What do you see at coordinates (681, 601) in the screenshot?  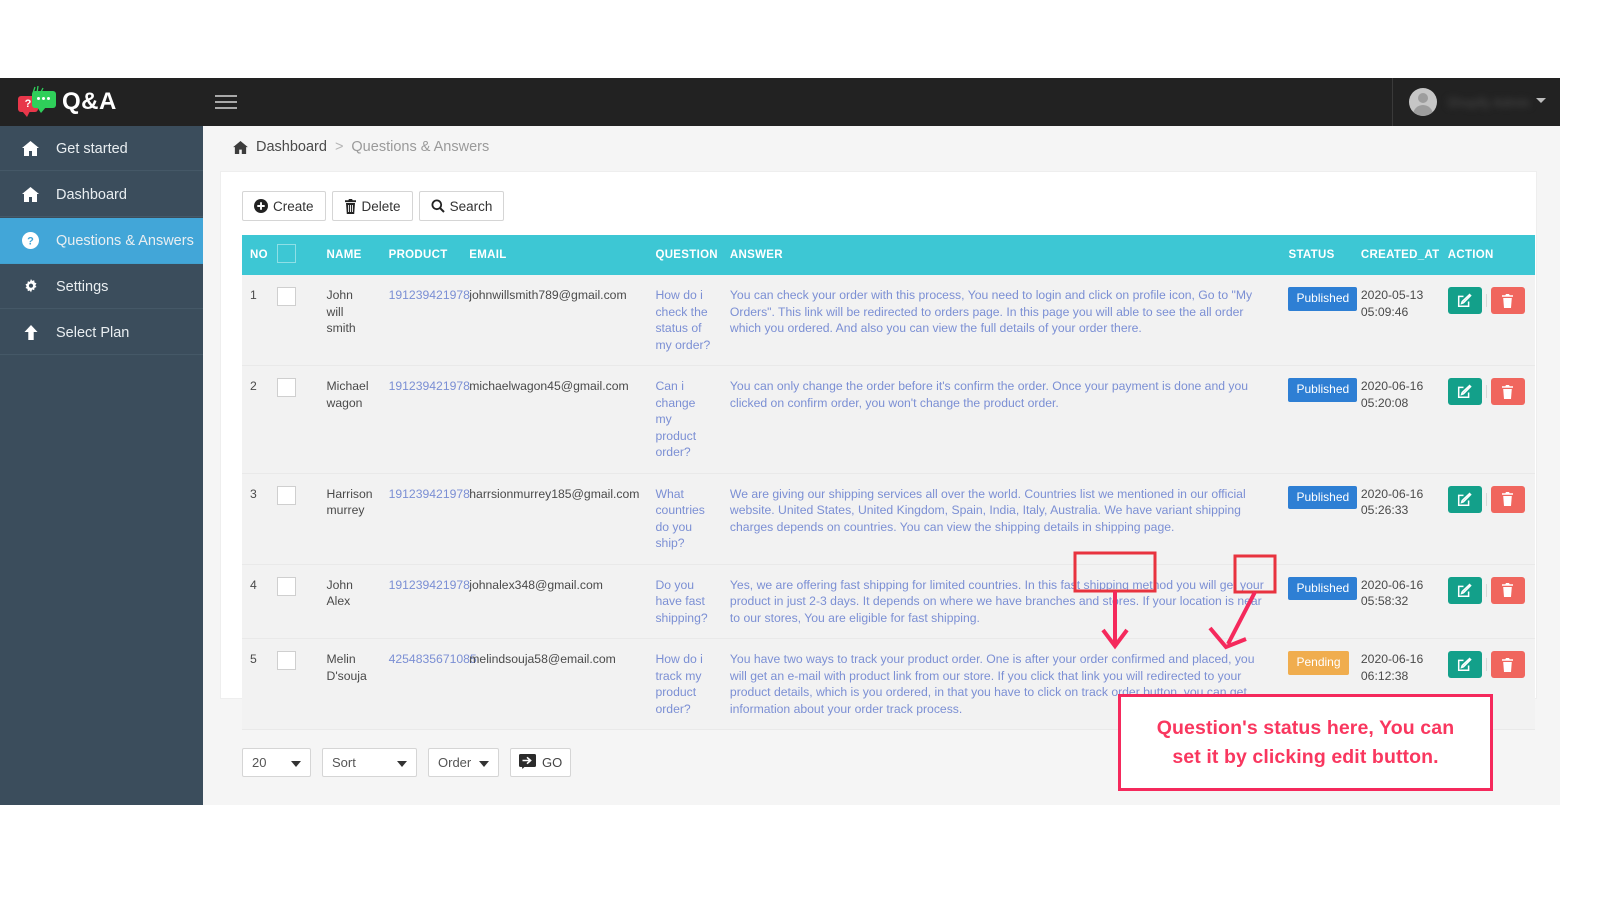 I see `question-text: Do you have fast shipping?` at bounding box center [681, 601].